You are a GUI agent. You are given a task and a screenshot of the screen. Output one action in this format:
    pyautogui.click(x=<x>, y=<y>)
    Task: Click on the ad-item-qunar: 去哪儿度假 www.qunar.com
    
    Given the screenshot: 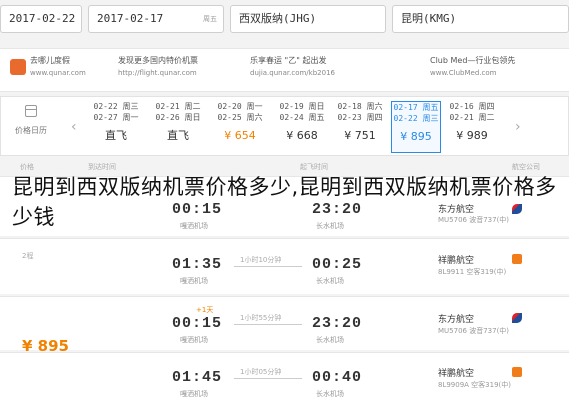 What is the action you would take?
    pyautogui.click(x=58, y=67)
    